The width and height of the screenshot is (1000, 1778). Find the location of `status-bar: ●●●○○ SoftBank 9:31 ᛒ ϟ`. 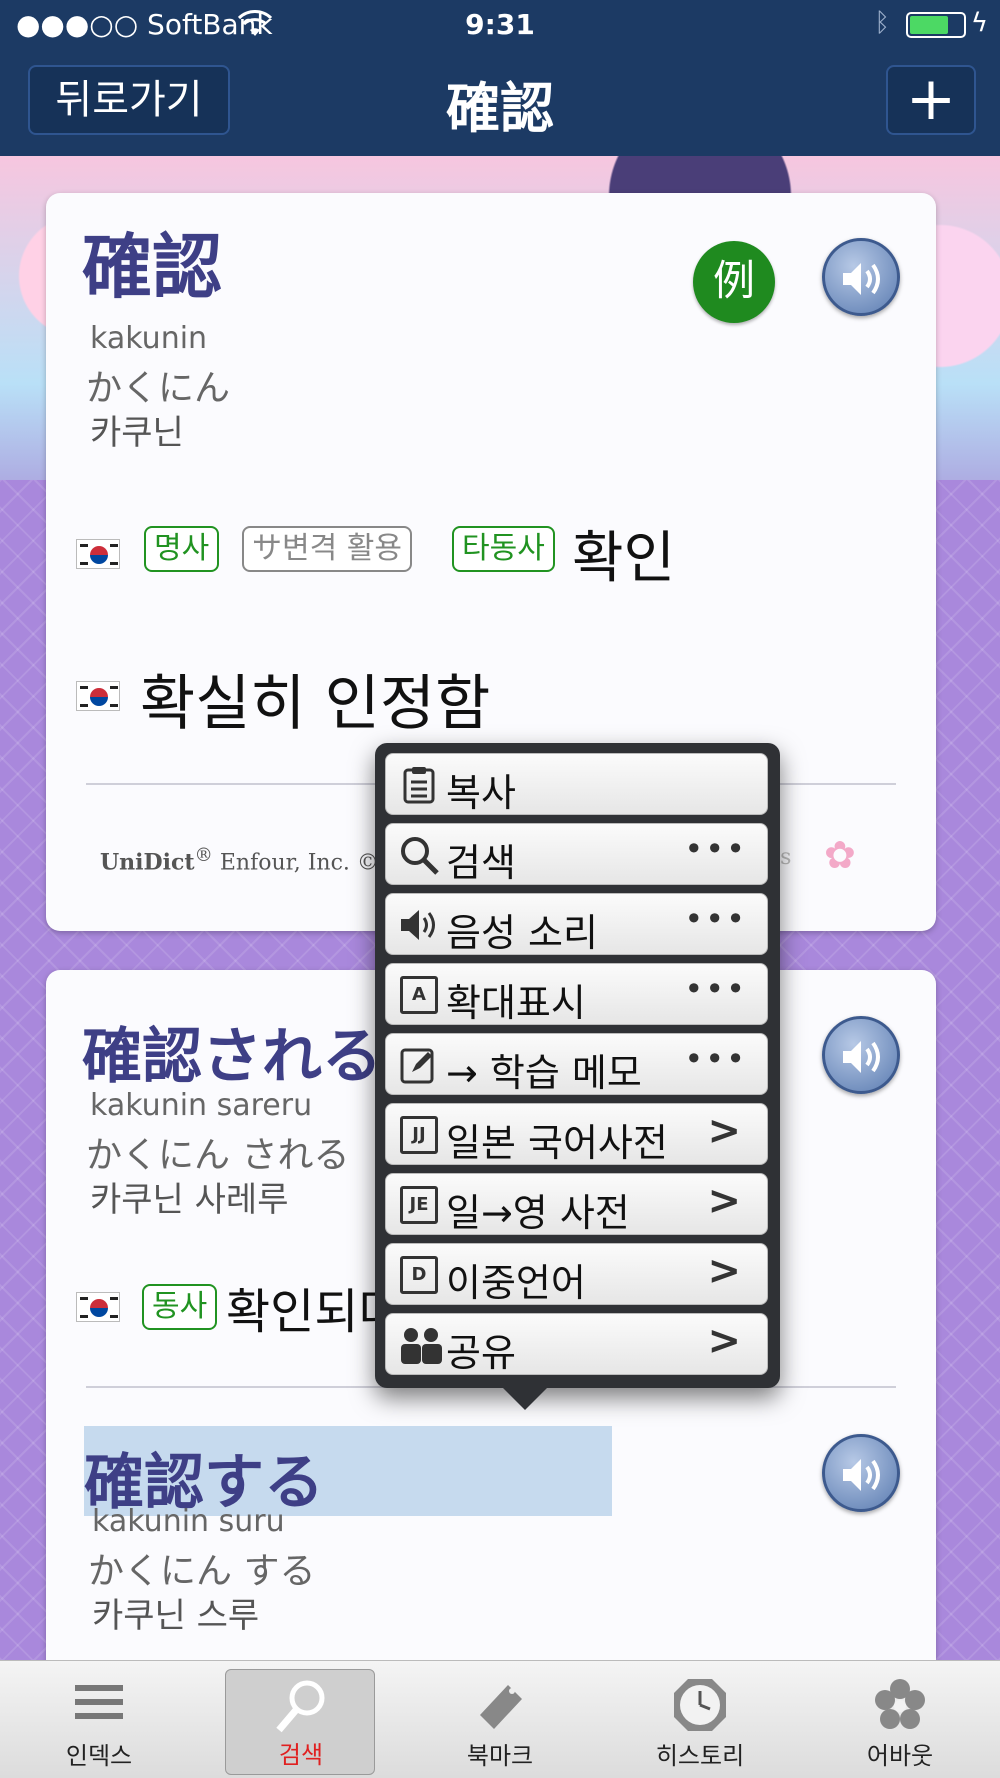

status-bar: ●●●○○ SoftBank 9:31 ᛒ ϟ is located at coordinates (500, 25).